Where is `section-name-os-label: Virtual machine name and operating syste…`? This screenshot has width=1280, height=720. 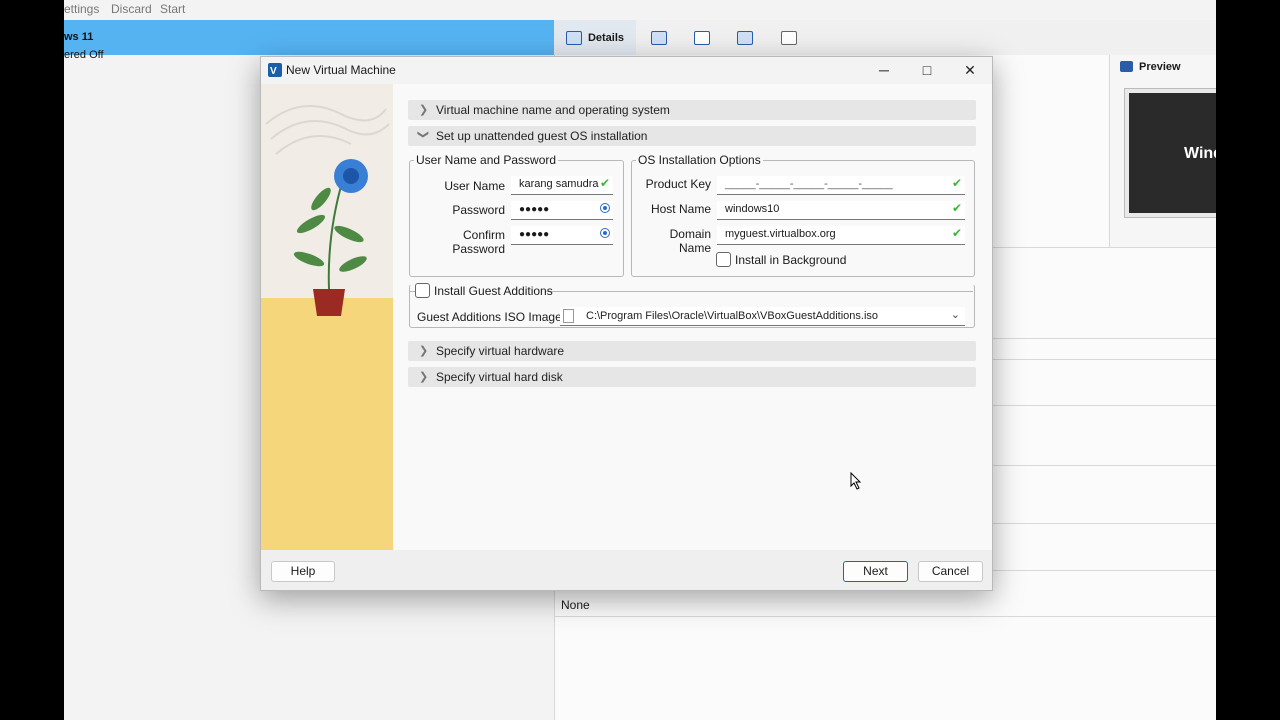
section-name-os-label: Virtual machine name and operating syste… is located at coordinates (553, 110).